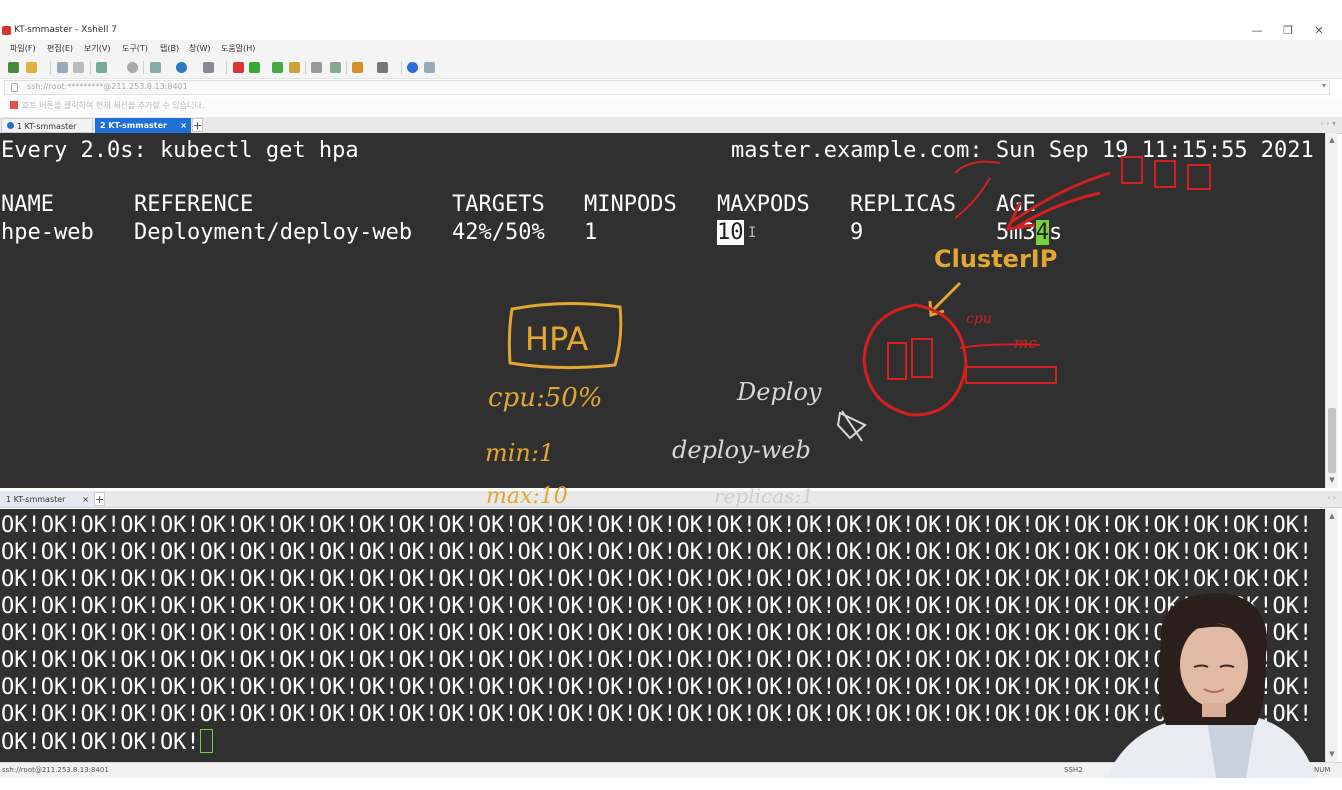 Image resolution: width=1342 pixels, height=790 pixels. I want to click on xshell-app-icon, so click(6, 30).